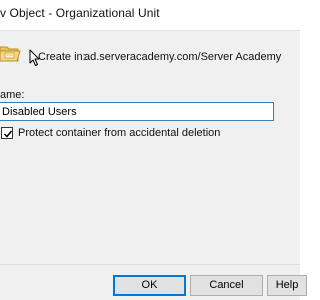  What do you see at coordinates (149, 285) in the screenshot?
I see `ok-button: OK` at bounding box center [149, 285].